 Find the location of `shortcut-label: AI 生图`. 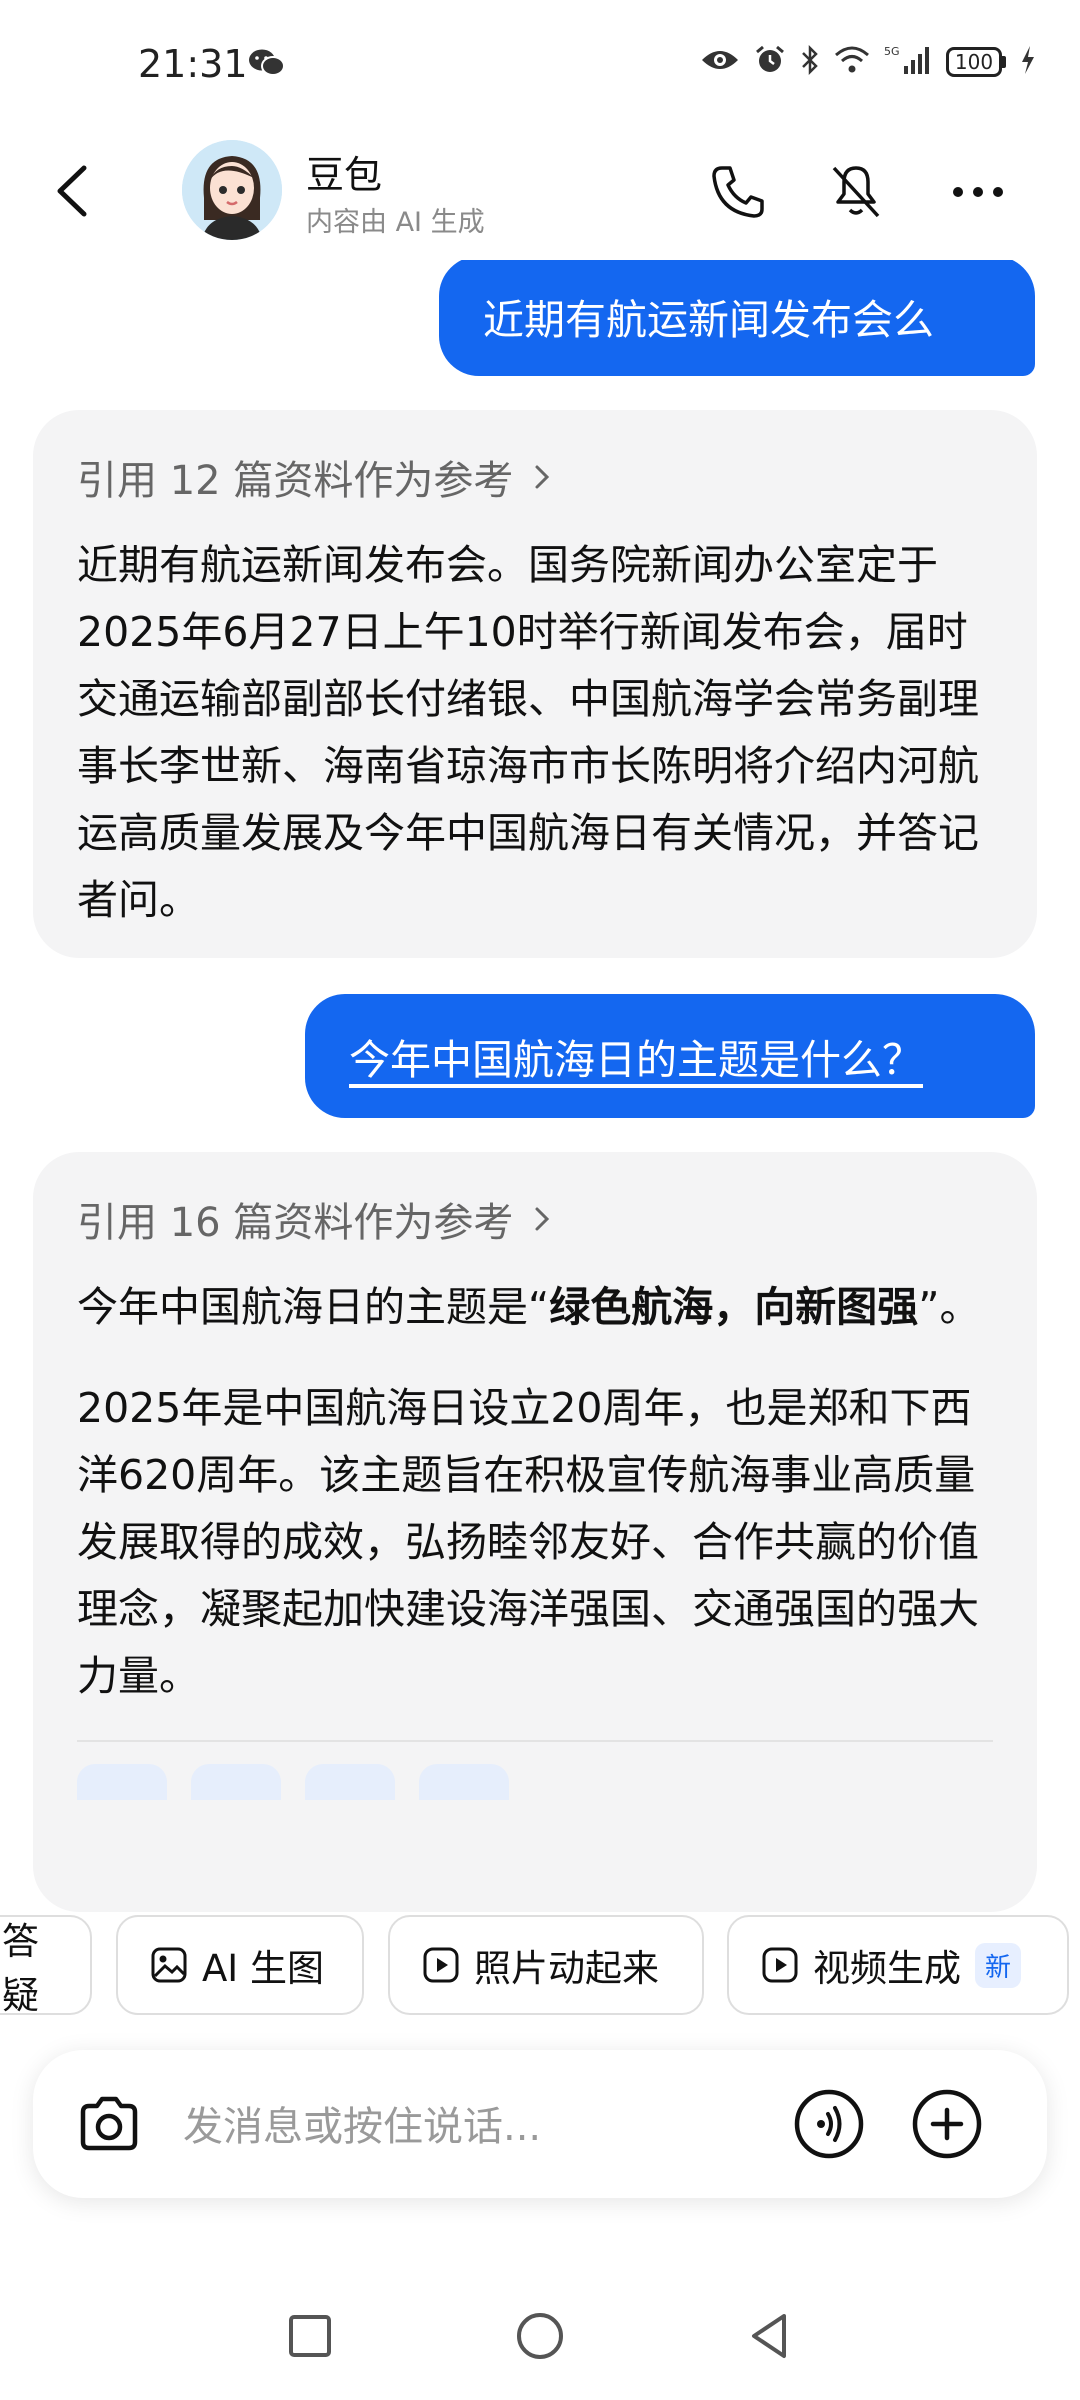

shortcut-label: AI 生图 is located at coordinates (263, 1968).